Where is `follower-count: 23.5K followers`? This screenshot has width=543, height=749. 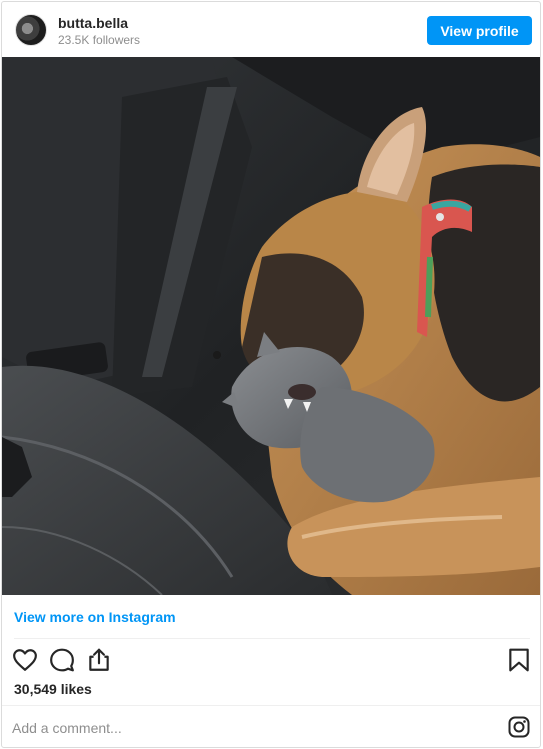 follower-count: 23.5K followers is located at coordinates (99, 40).